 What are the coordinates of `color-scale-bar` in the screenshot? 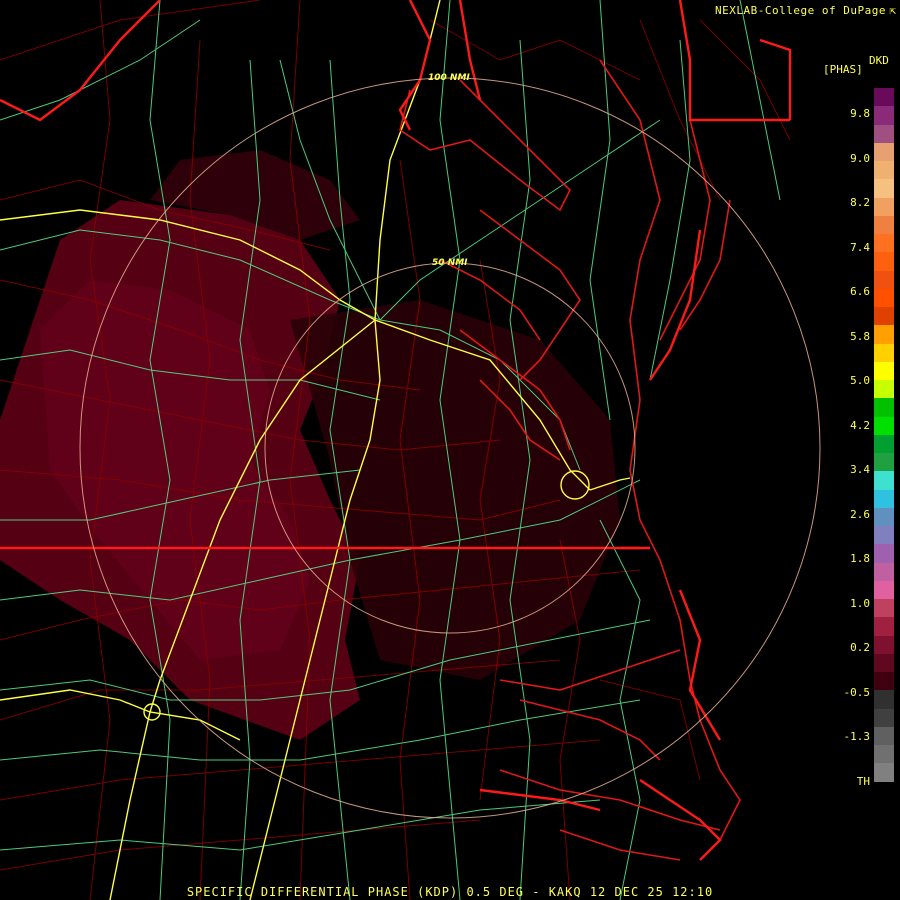 It's located at (884, 444).